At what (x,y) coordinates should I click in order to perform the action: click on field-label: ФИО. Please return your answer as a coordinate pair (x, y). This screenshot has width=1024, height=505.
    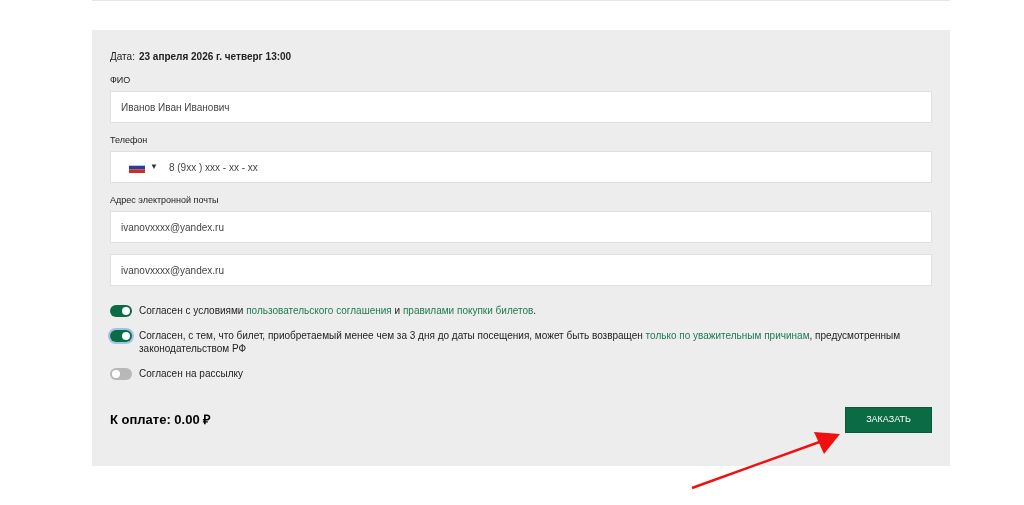
    Looking at the image, I should click on (121, 79).